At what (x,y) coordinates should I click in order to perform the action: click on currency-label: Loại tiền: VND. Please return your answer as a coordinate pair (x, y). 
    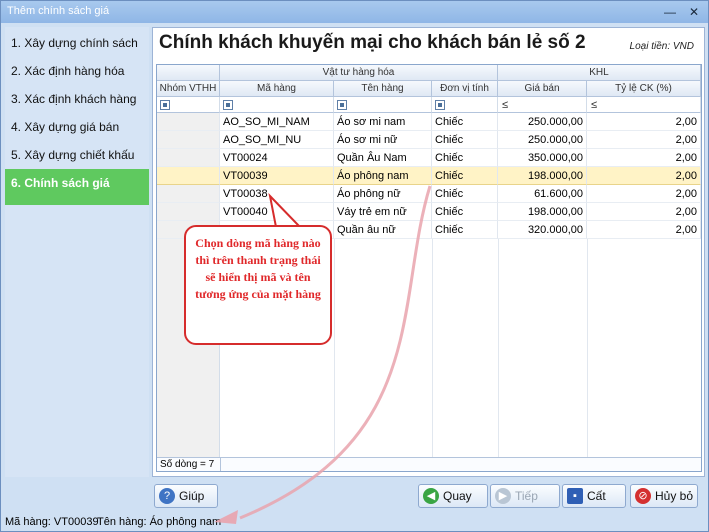
    Looking at the image, I should click on (661, 46).